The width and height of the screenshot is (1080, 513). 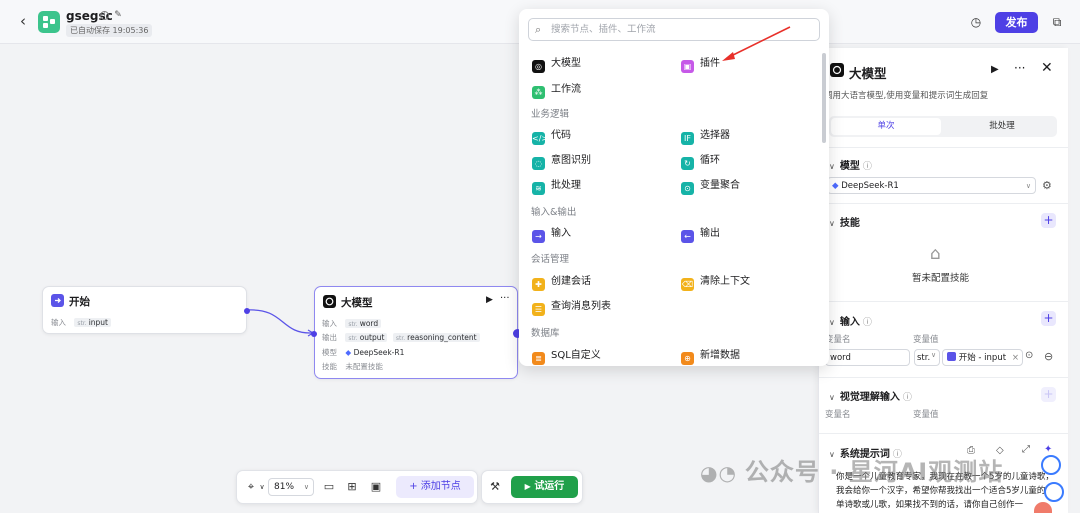 What do you see at coordinates (722, 473) in the screenshot?
I see `wechat-icon: ◕◔` at bounding box center [722, 473].